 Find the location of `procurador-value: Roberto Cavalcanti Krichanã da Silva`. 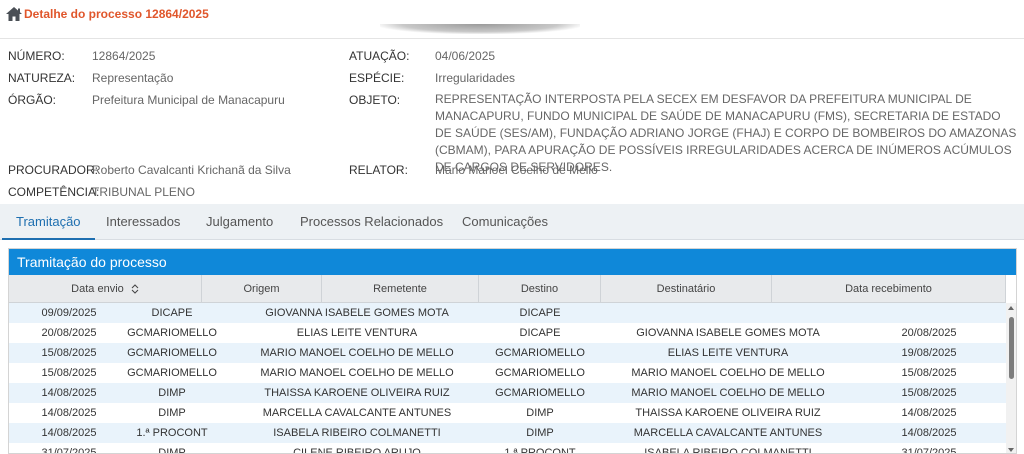

procurador-value: Roberto Cavalcanti Krichanã da Silva is located at coordinates (191, 170).